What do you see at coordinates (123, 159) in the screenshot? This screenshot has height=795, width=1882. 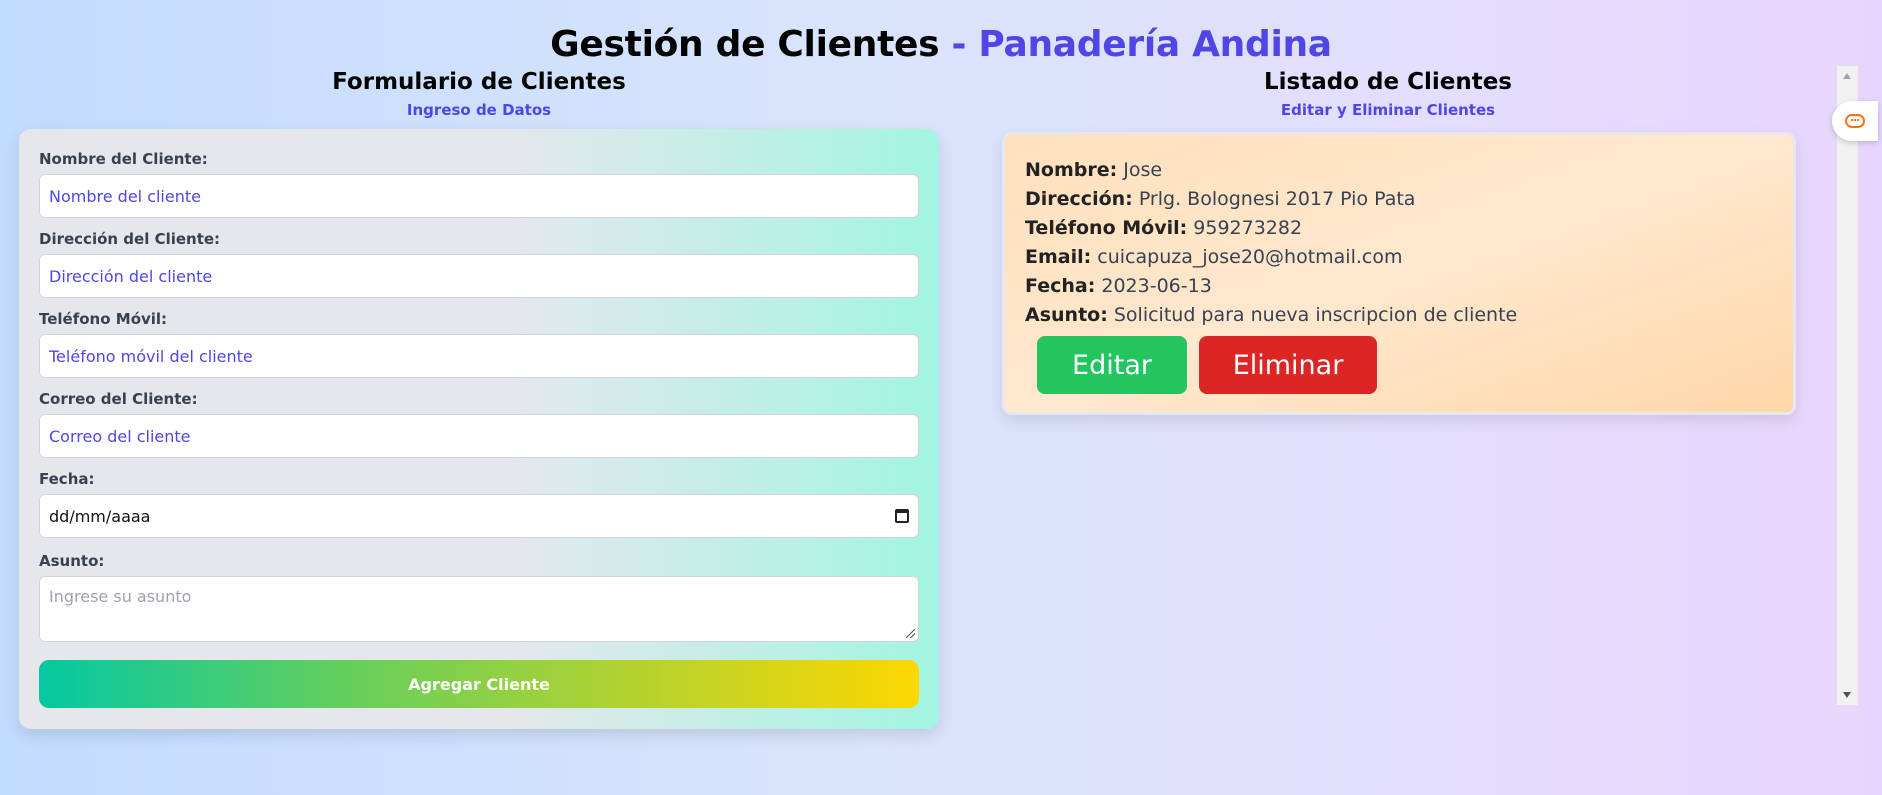 I see `field-label: Nombre del Cliente:` at bounding box center [123, 159].